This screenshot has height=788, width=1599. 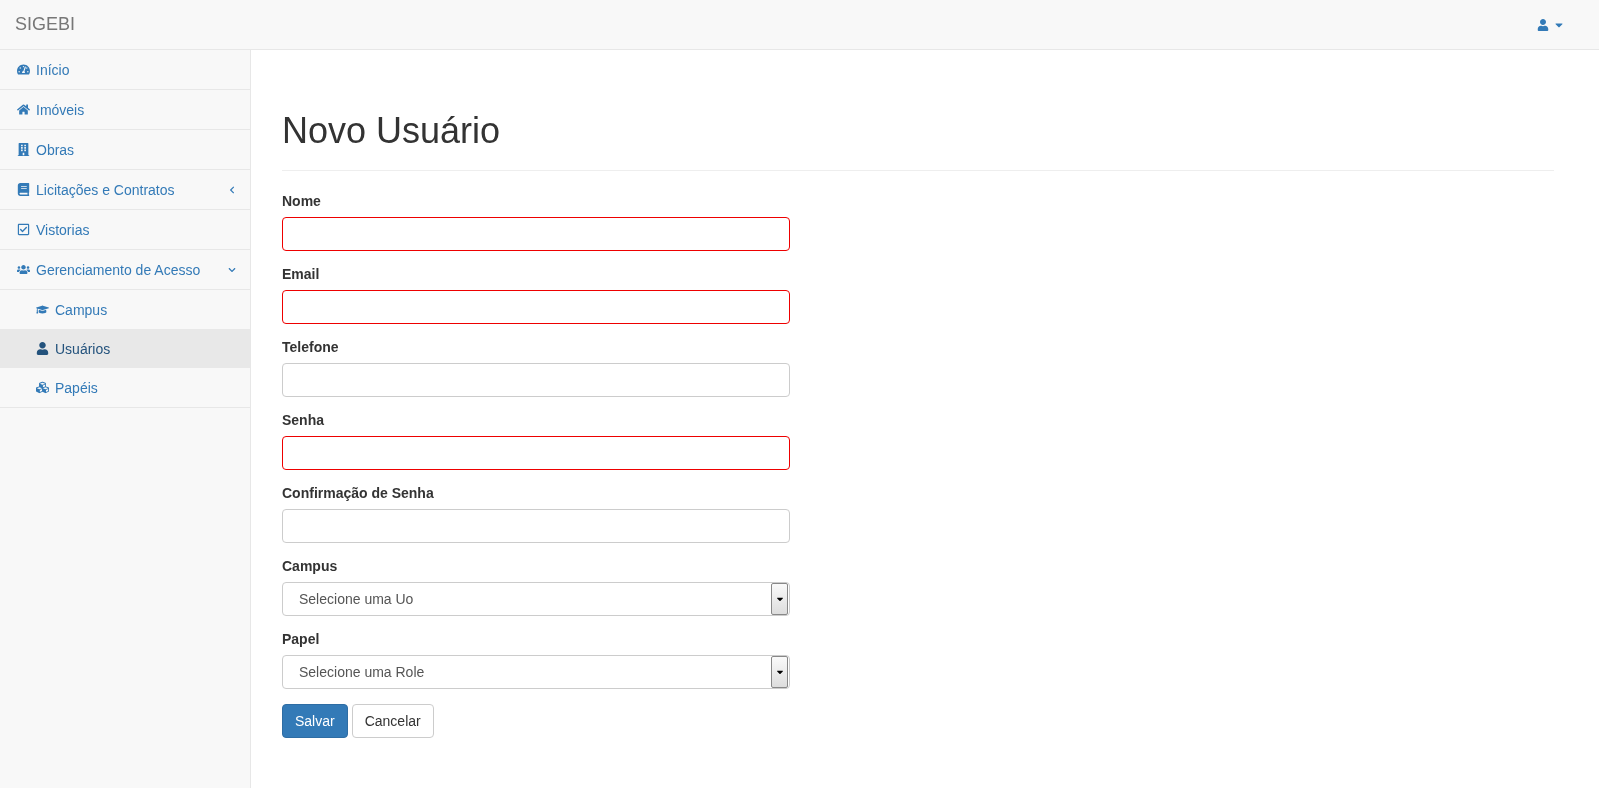 What do you see at coordinates (918, 140) in the screenshot?
I see `page-title: Novo Usuário` at bounding box center [918, 140].